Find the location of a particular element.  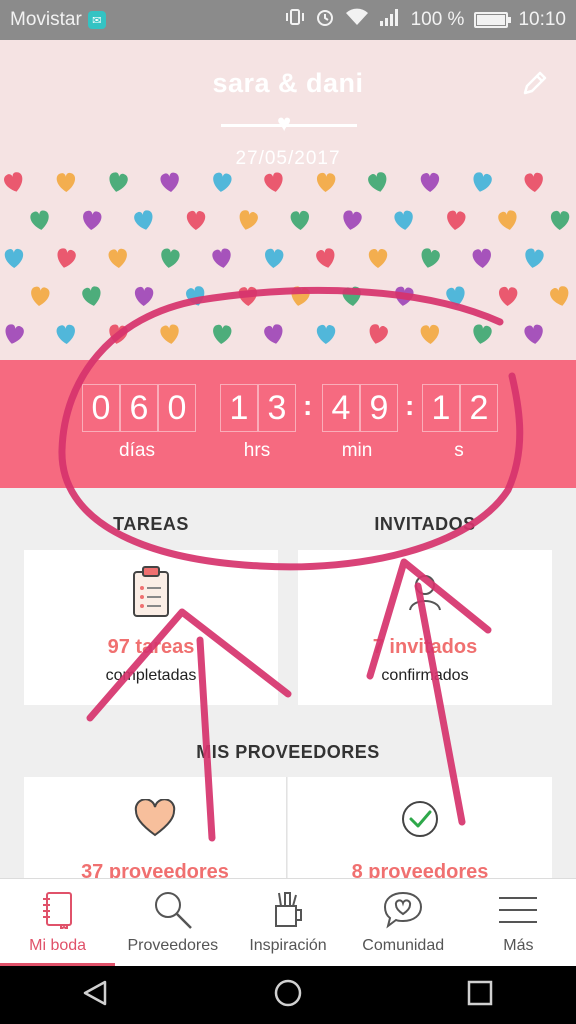

app-notification-icon: ✉ is located at coordinates (96, 20).